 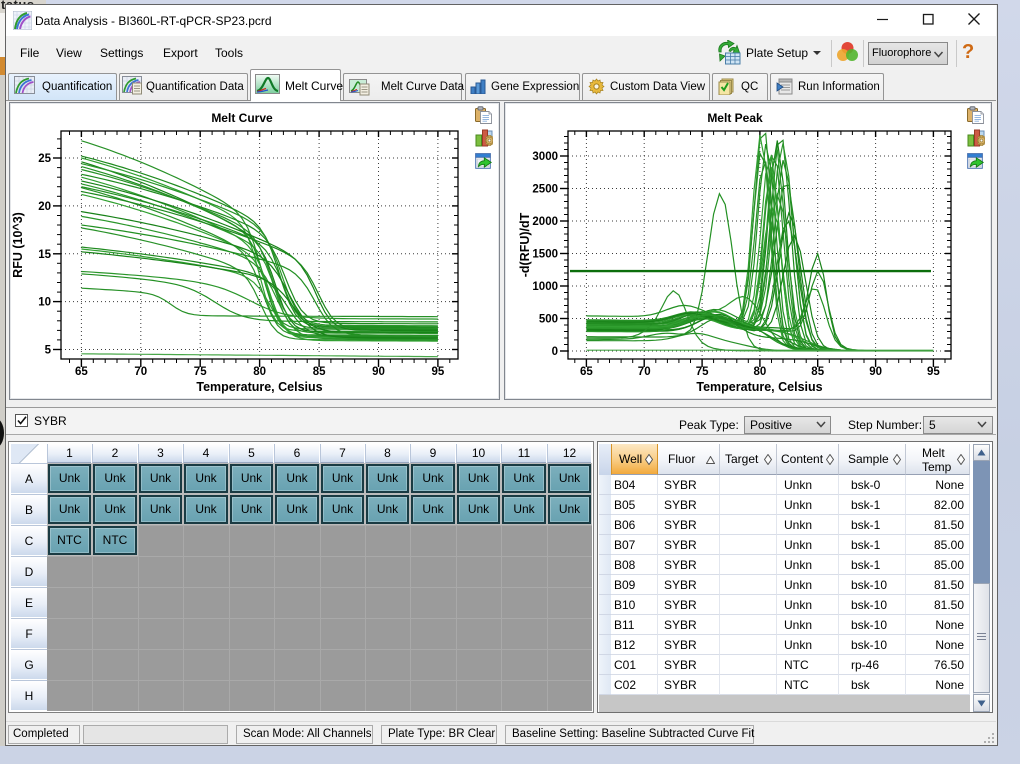 I want to click on svg-text: 500, so click(x=548, y=320).